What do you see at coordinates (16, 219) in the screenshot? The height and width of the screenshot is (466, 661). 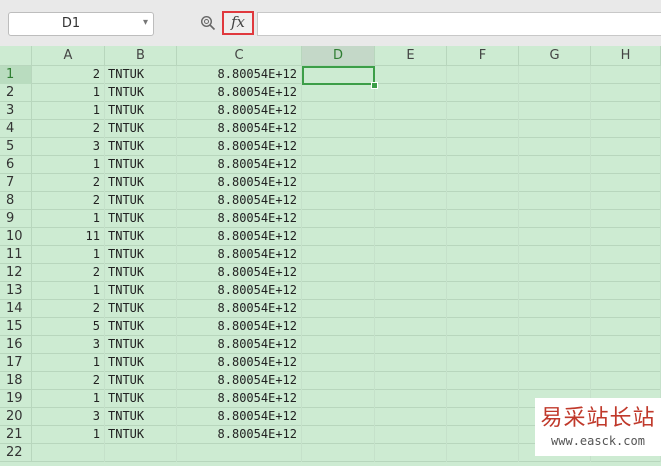 I see `row-header: 9` at bounding box center [16, 219].